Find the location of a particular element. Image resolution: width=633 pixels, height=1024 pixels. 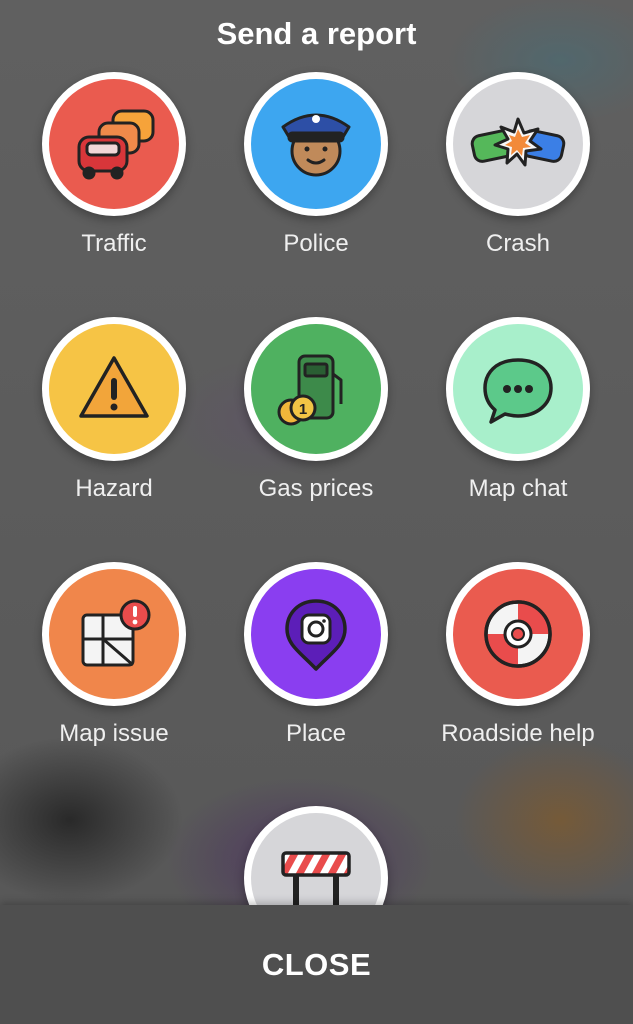

police-officer-icon is located at coordinates (316, 144).